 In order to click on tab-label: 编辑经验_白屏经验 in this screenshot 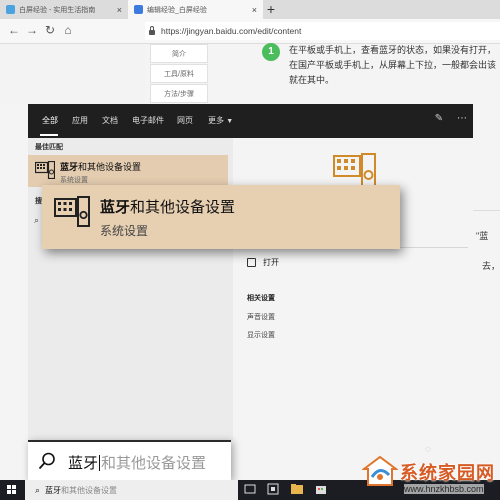, I will do `click(177, 10)`.